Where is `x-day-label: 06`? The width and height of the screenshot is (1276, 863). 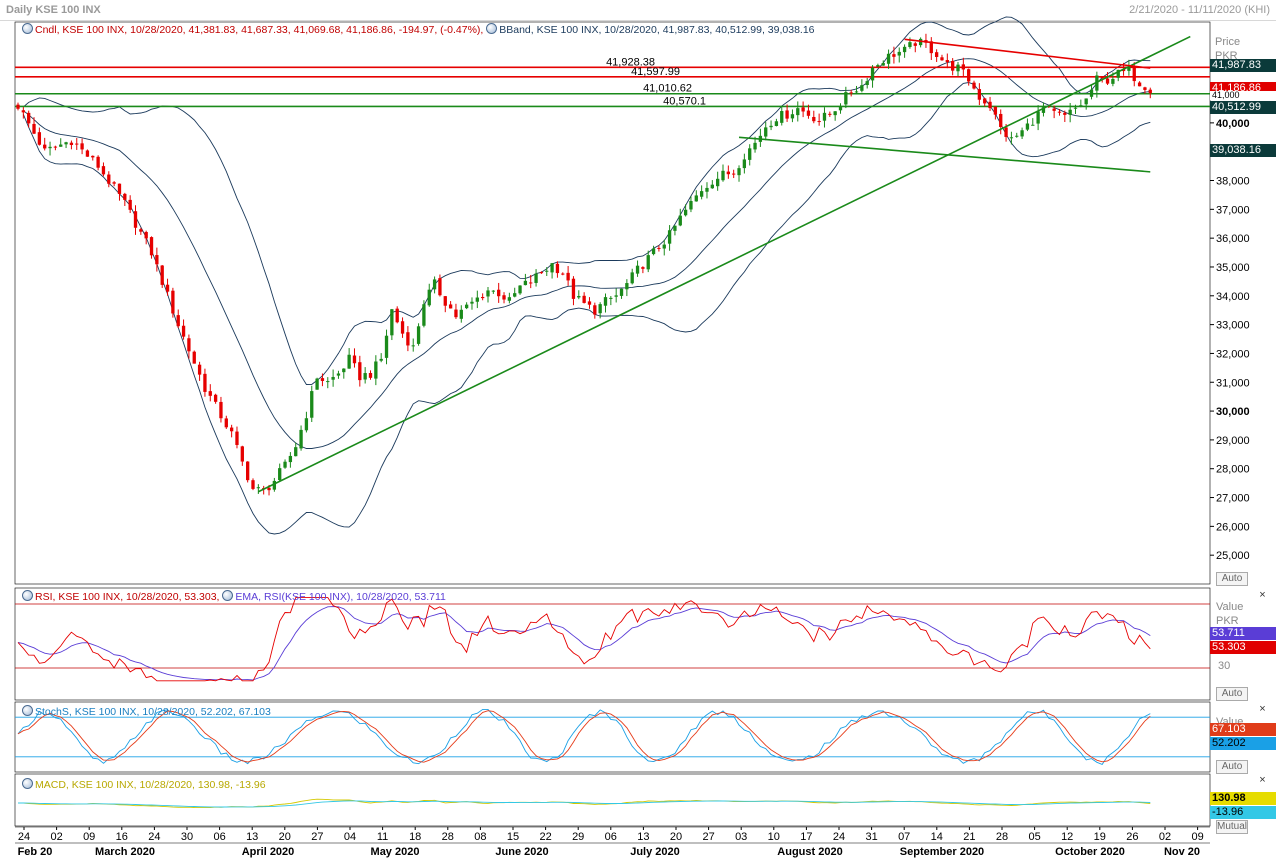
x-day-label: 06 is located at coordinates (611, 837).